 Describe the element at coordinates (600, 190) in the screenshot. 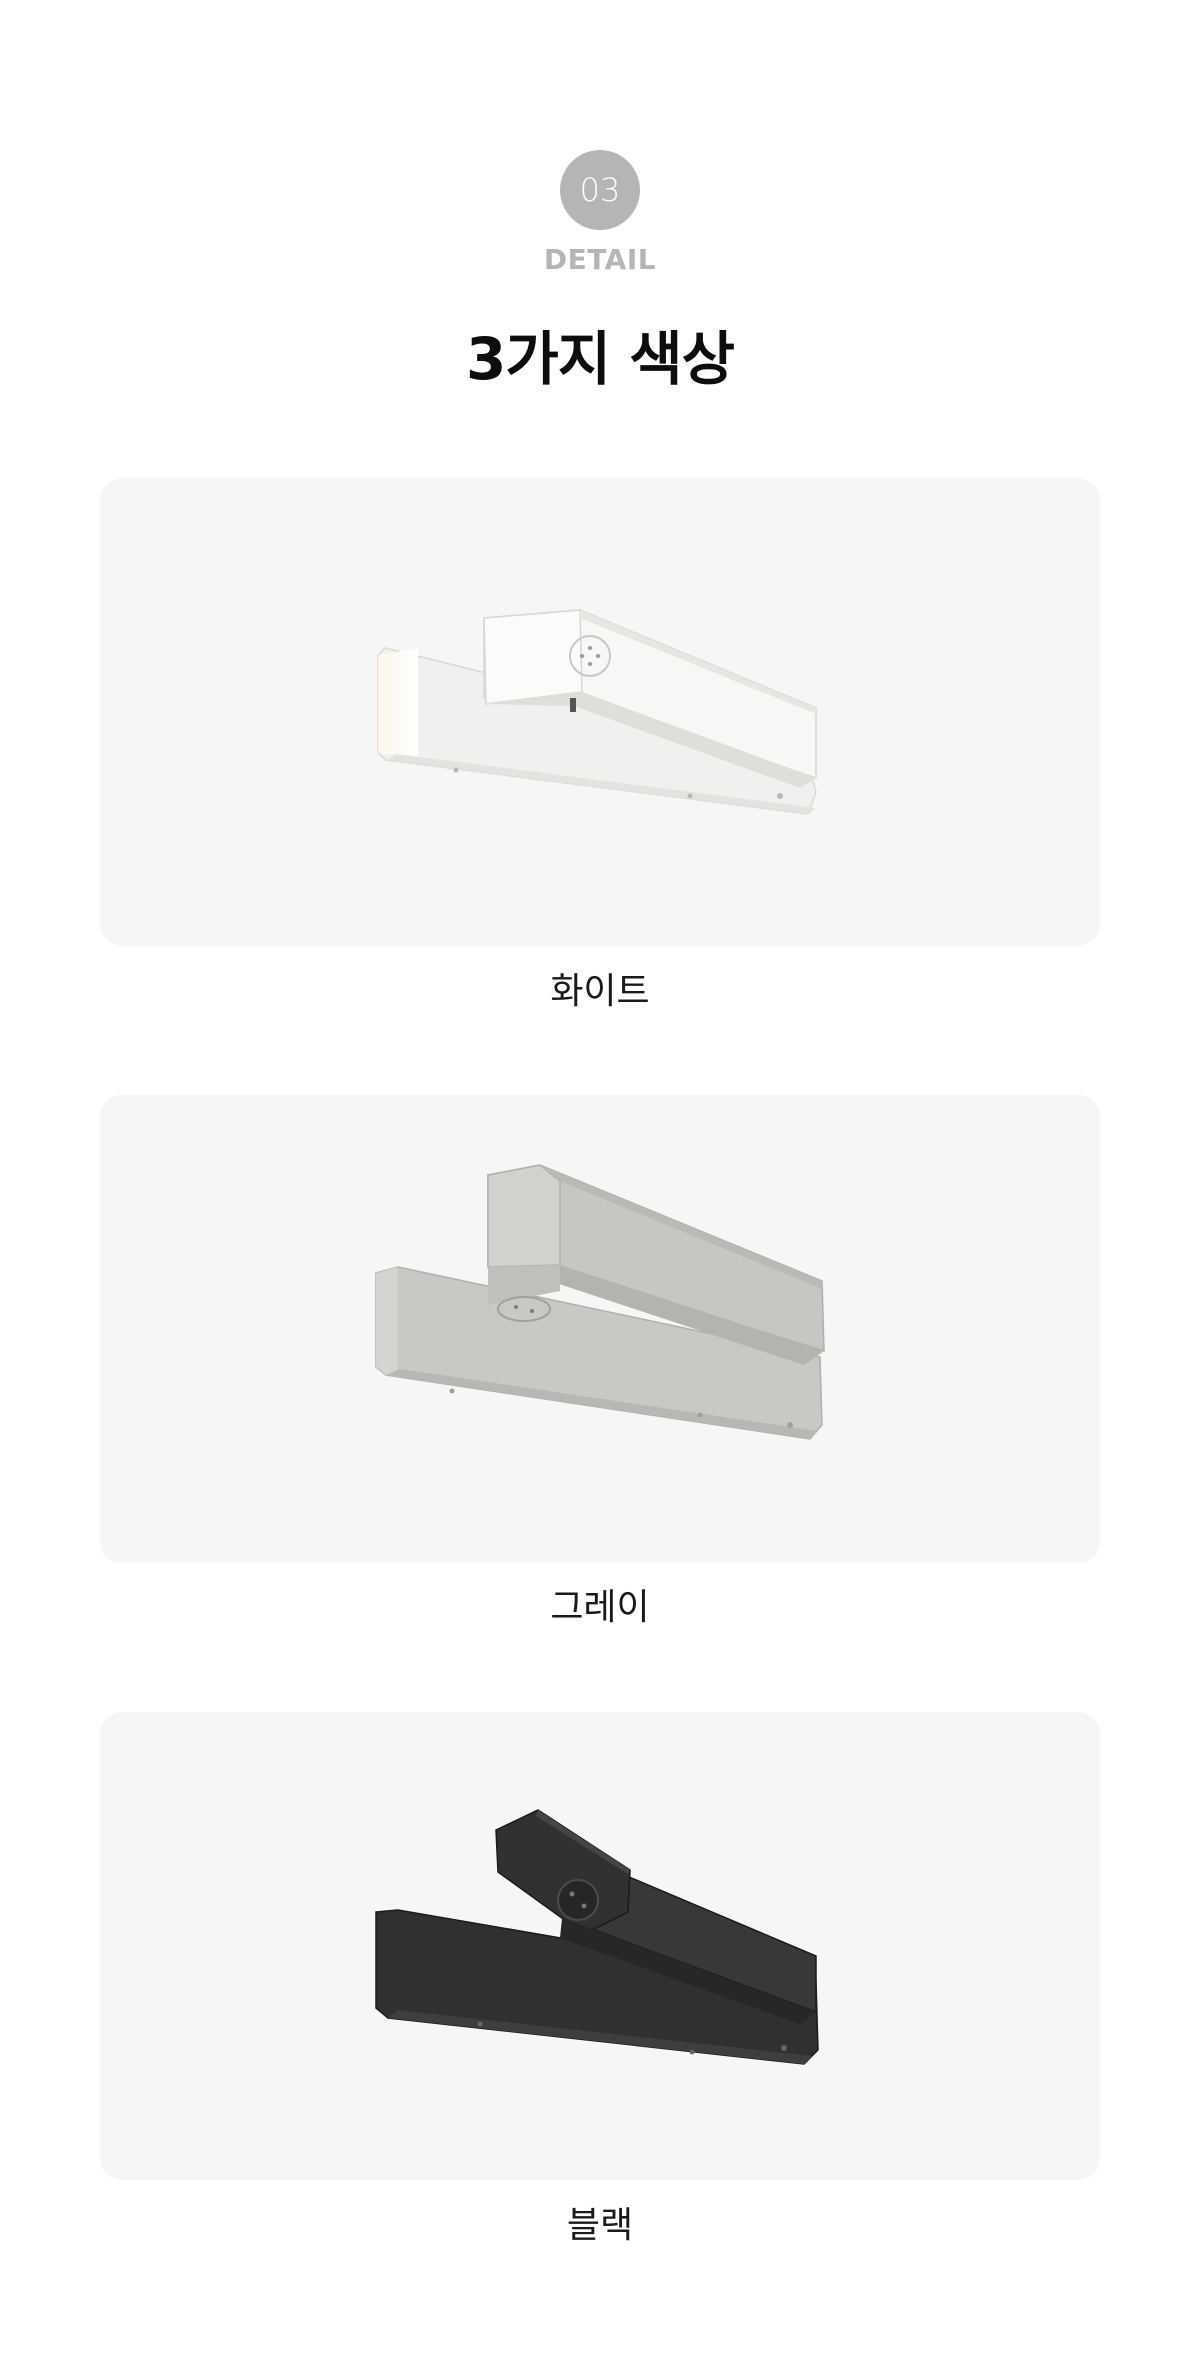

I see `section-number-badge: 03` at that location.